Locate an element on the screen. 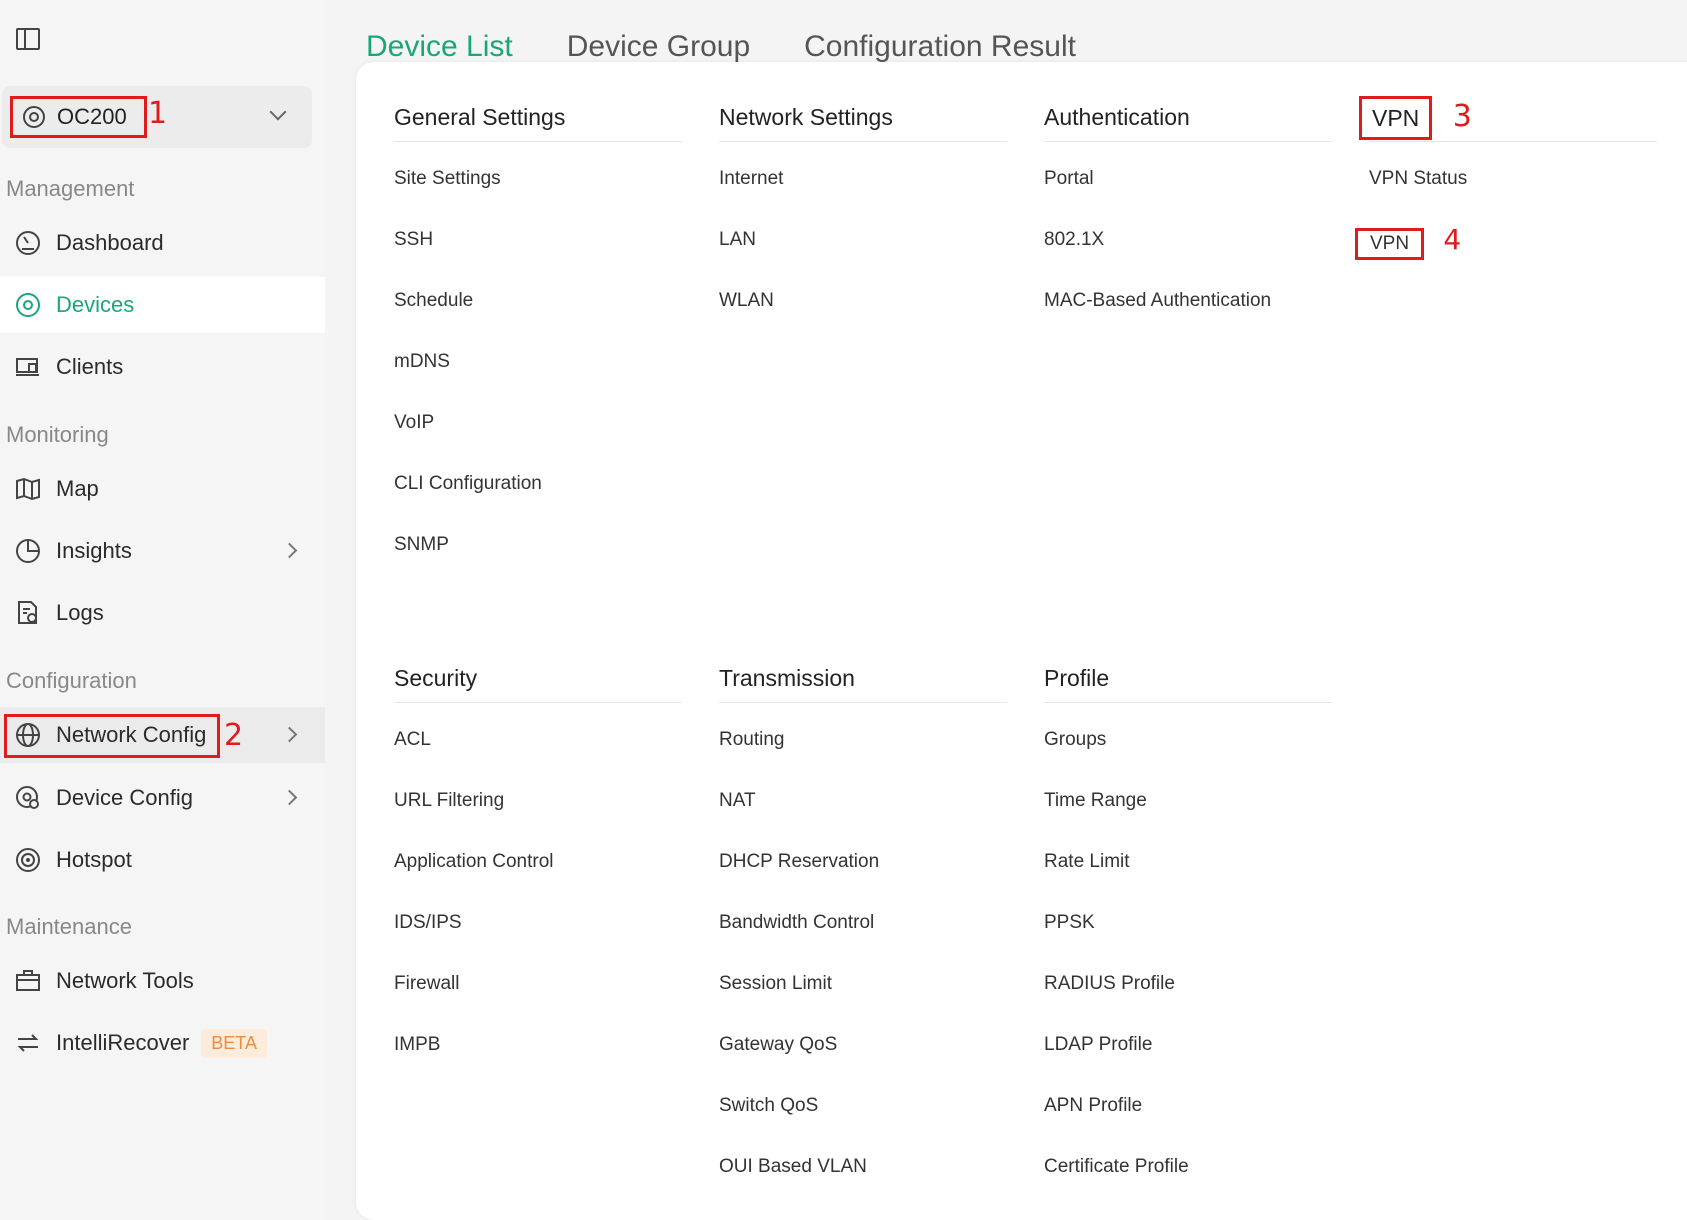 This screenshot has width=1687, height=1220. sidebar-toggle-icon is located at coordinates (28, 39).